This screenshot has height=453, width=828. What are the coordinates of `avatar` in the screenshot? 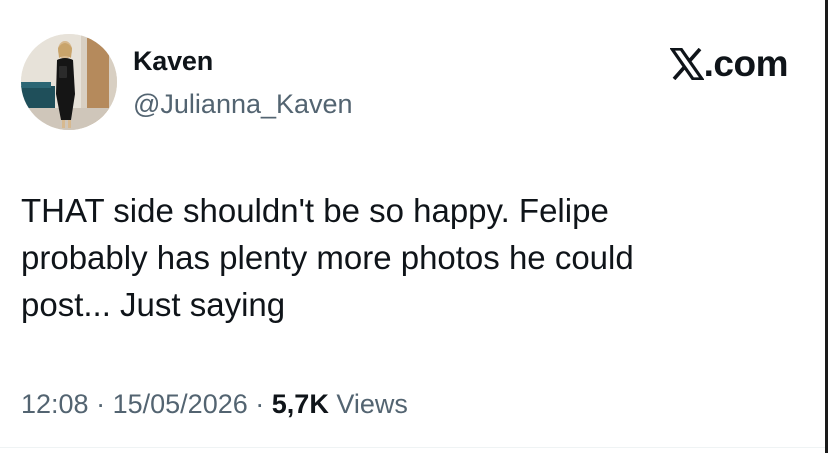 It's located at (69, 82).